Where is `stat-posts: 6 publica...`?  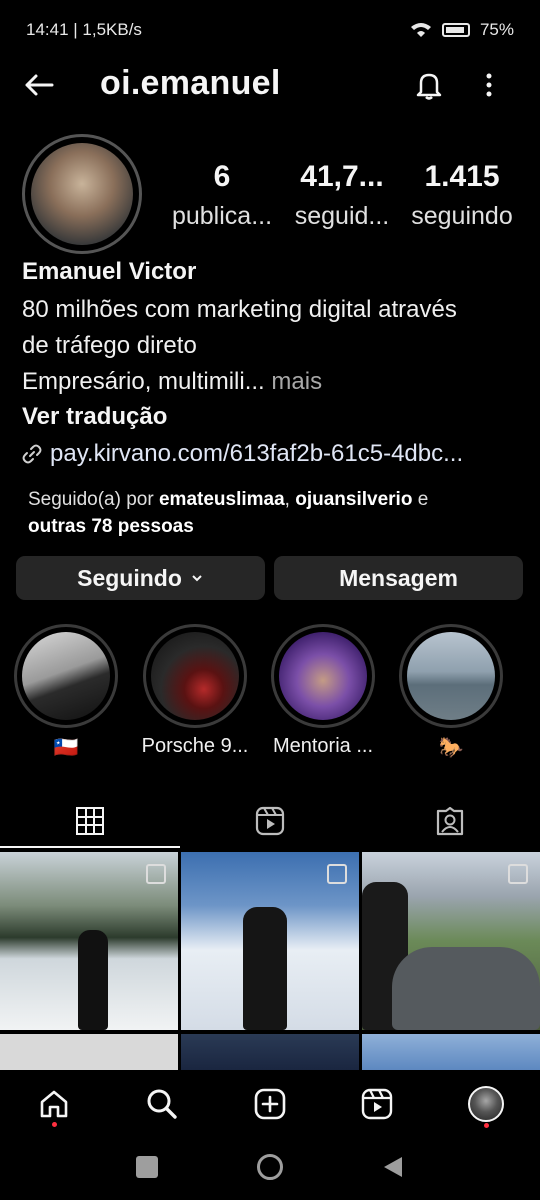
stat-posts: 6 publica... is located at coordinates (222, 195).